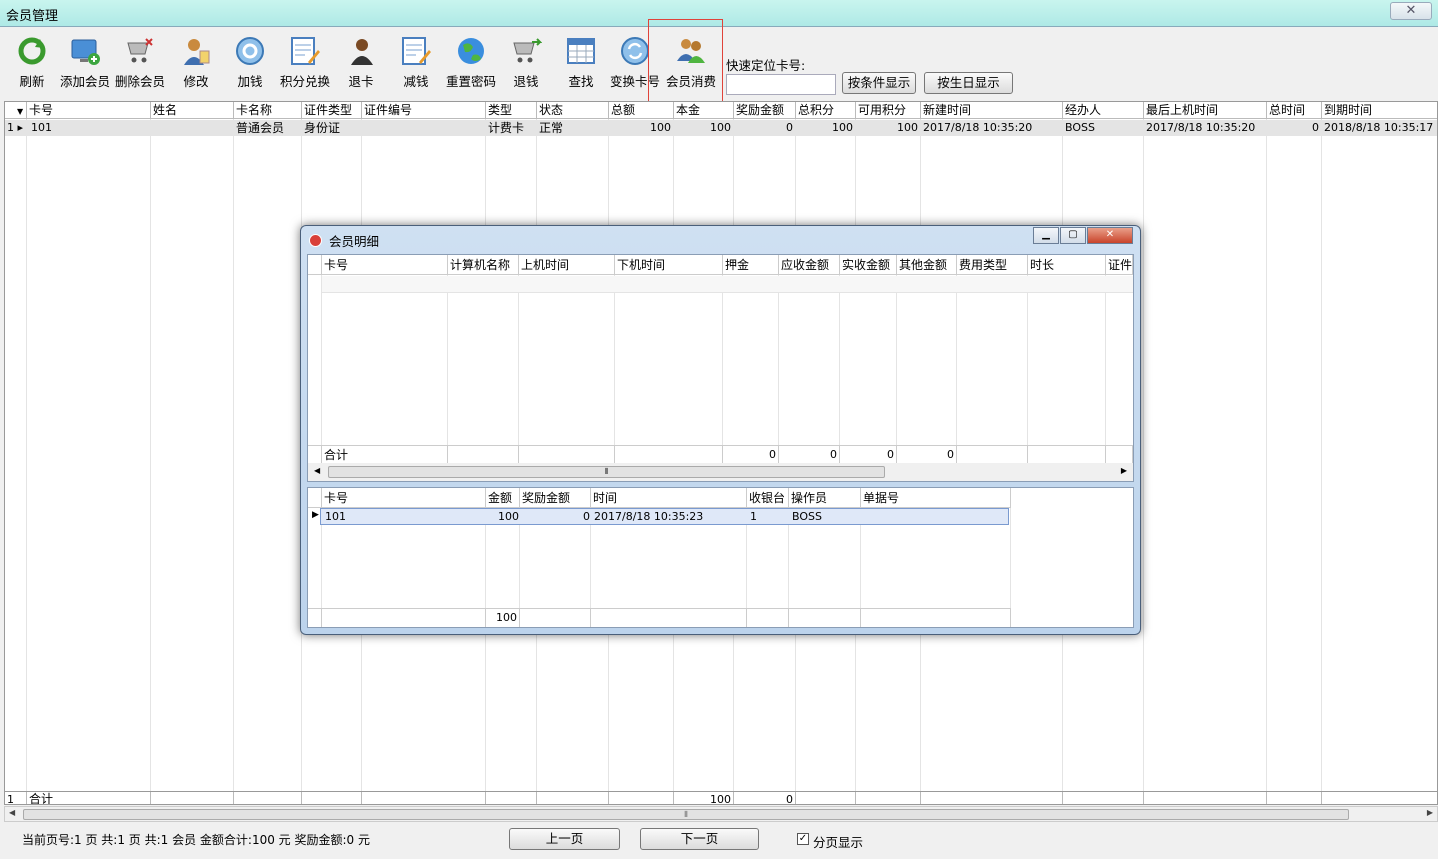 The height and width of the screenshot is (859, 1438). Describe the element at coordinates (1379, 110) in the screenshot. I see `column-header: 到期时间` at that location.